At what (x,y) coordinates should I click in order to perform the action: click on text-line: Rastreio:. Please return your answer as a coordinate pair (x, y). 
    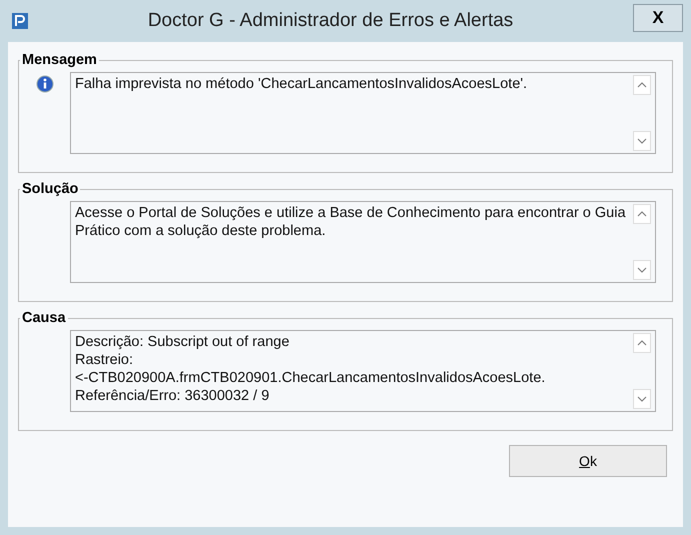
    Looking at the image, I should click on (104, 360).